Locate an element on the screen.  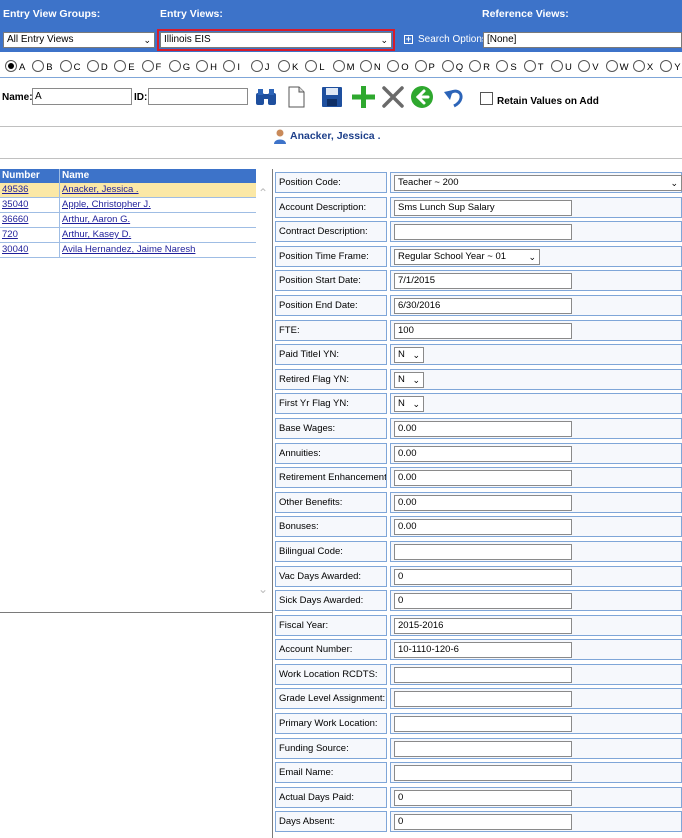
employee-number-link: 720 is located at coordinates (30, 235).